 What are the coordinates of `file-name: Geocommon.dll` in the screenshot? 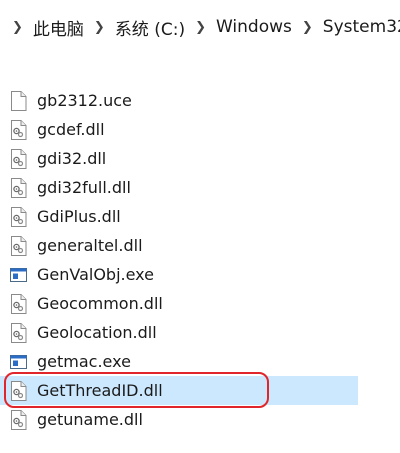 It's located at (100, 303).